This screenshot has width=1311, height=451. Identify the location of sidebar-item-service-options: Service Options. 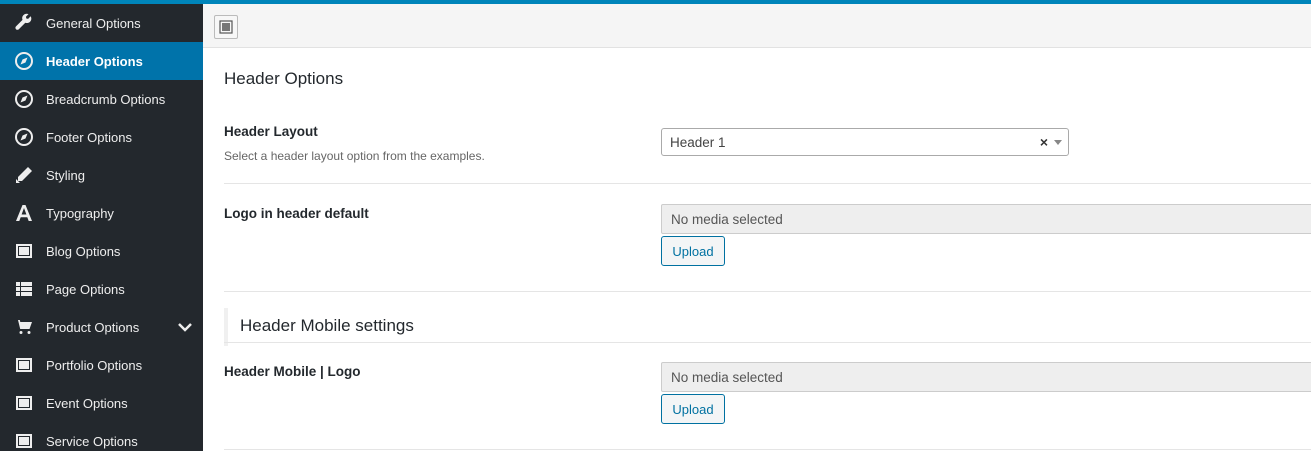
(101, 436).